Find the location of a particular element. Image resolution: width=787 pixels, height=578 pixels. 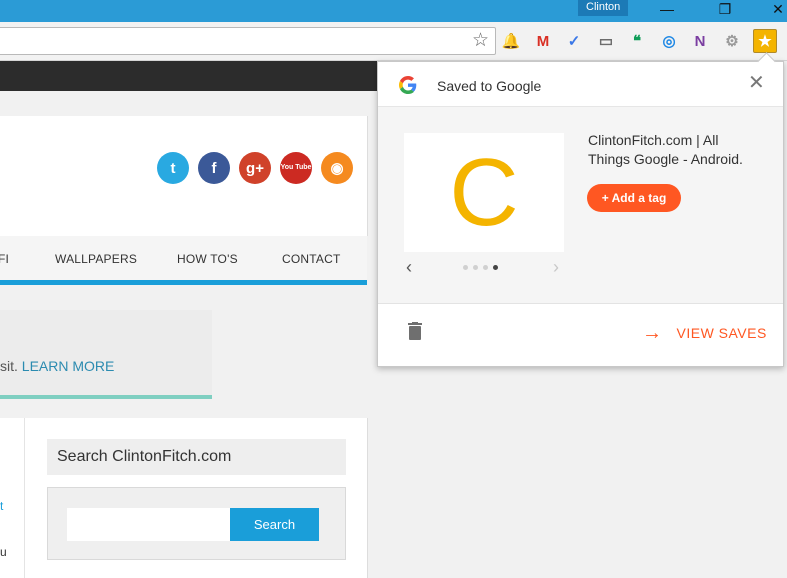

check-icon: ✓ is located at coordinates (574, 41).